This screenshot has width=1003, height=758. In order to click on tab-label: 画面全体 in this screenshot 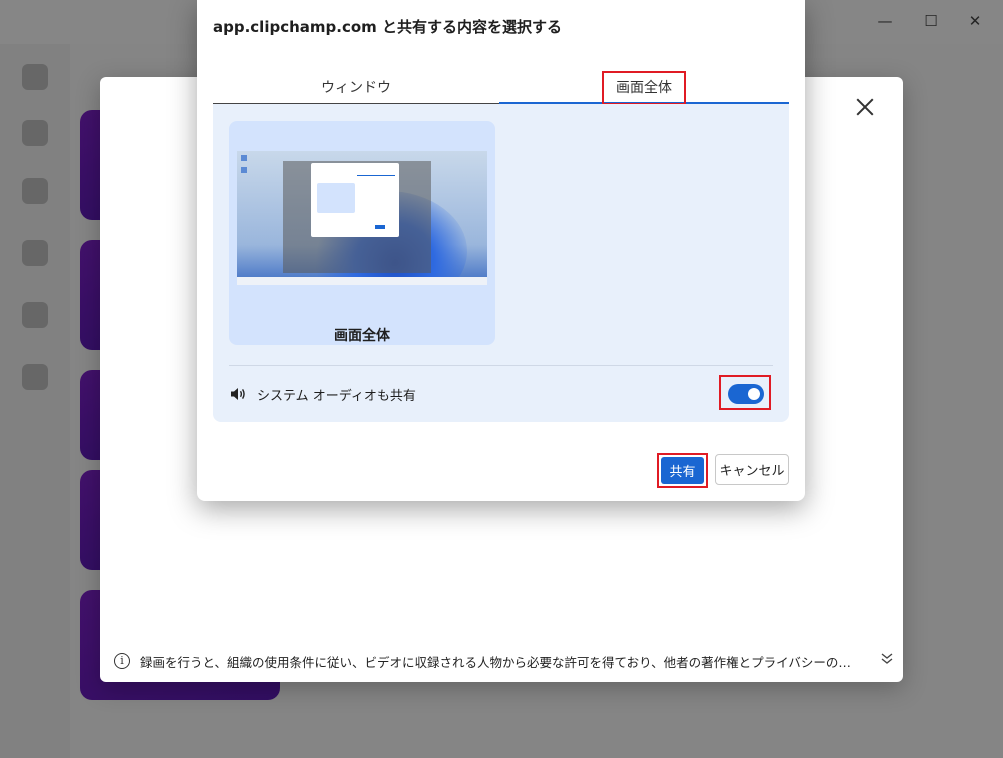, I will do `click(644, 88)`.